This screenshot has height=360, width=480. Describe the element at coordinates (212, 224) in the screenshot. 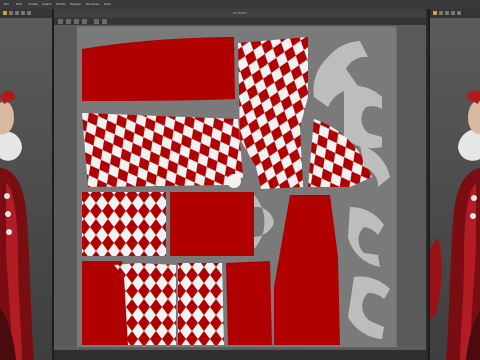

I see `solid-block-center` at that location.